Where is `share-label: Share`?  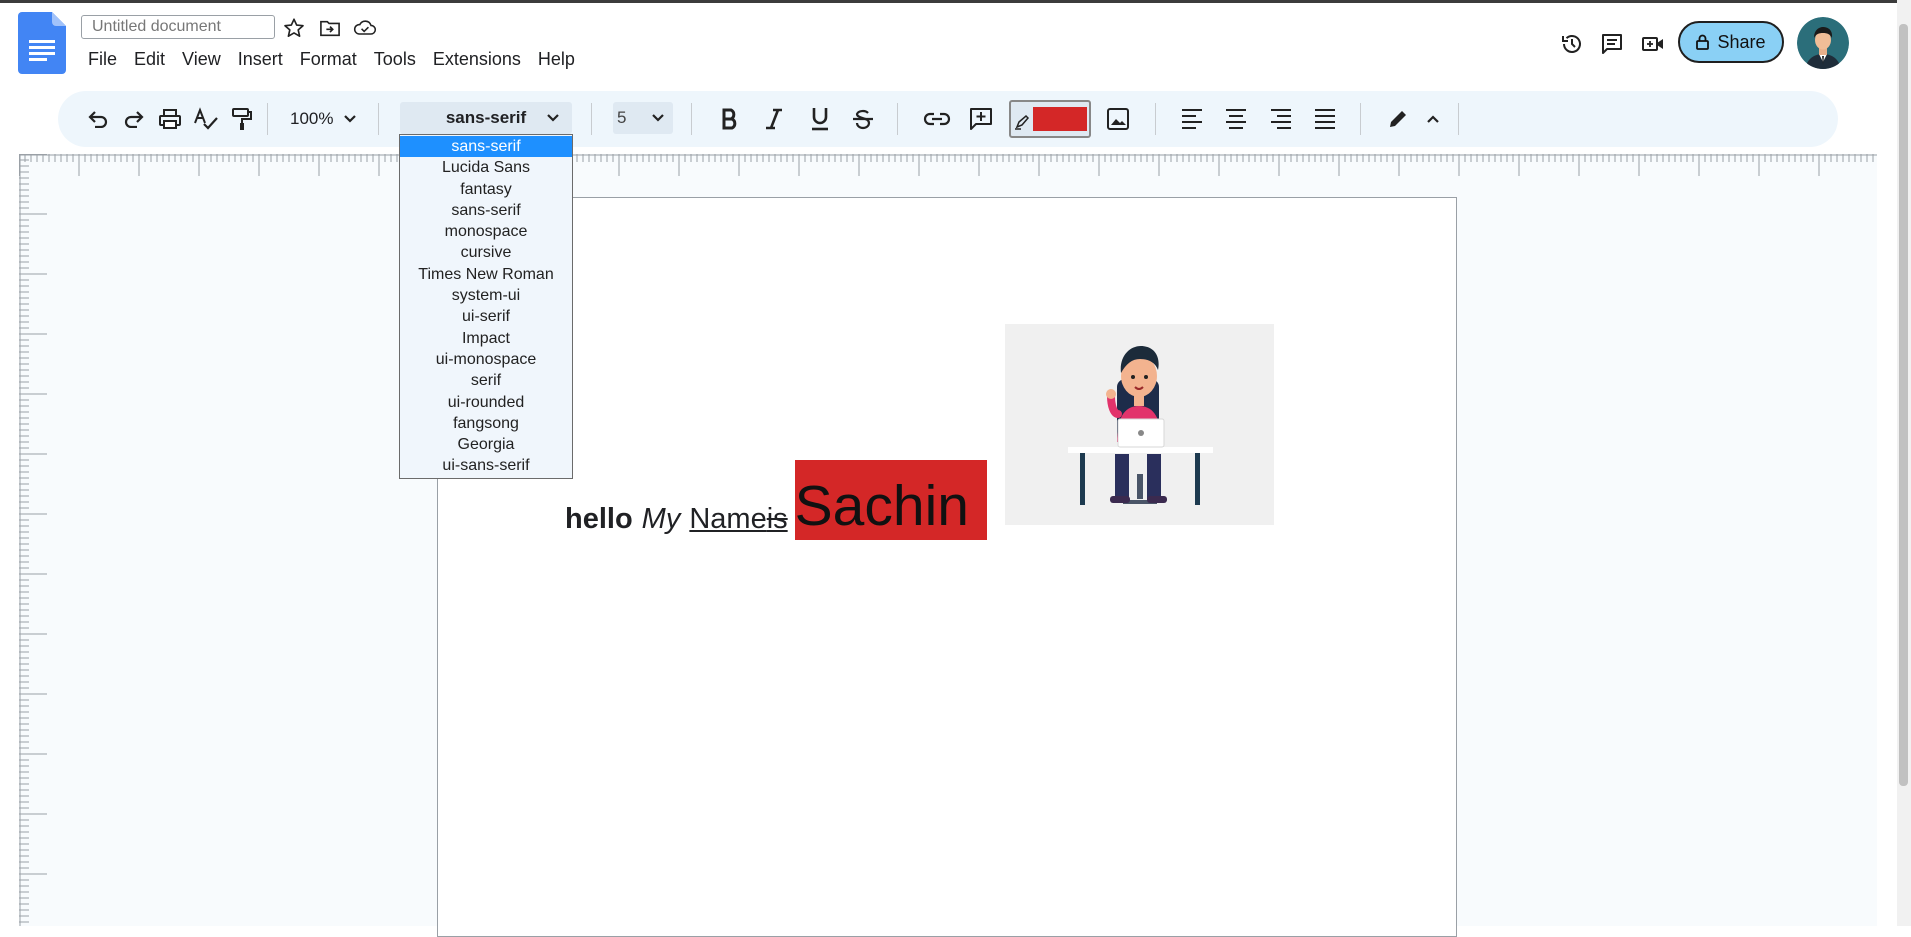 share-label: Share is located at coordinates (1741, 41).